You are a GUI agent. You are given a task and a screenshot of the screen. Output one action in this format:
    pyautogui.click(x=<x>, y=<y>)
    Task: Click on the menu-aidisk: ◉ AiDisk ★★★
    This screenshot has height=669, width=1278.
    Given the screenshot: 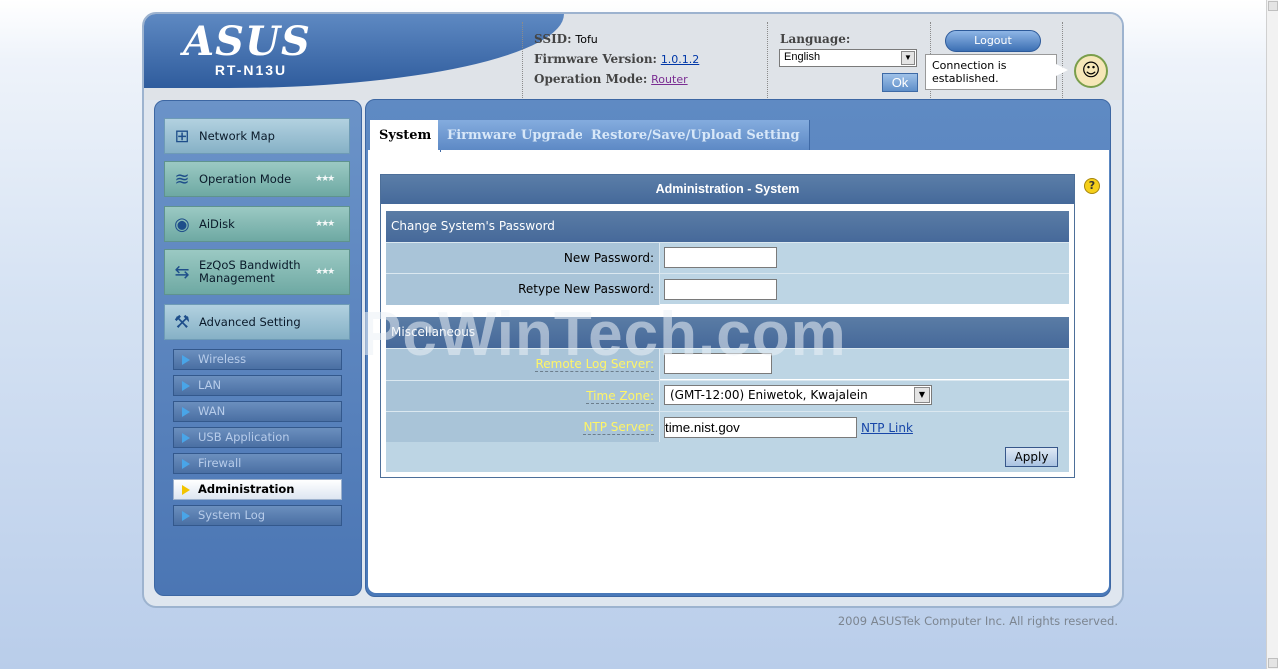 What is the action you would take?
    pyautogui.click(x=257, y=224)
    